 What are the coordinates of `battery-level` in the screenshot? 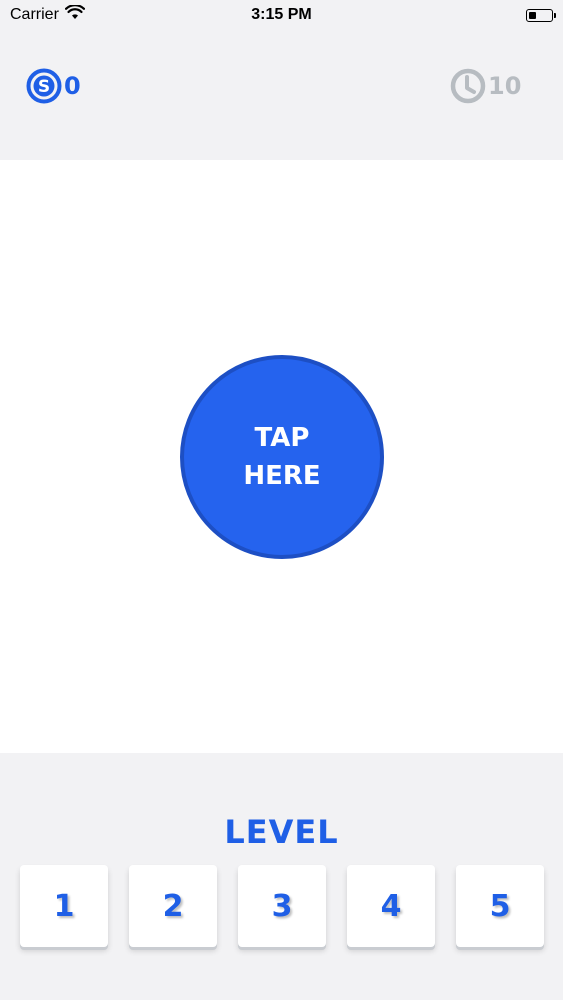 It's located at (532, 15).